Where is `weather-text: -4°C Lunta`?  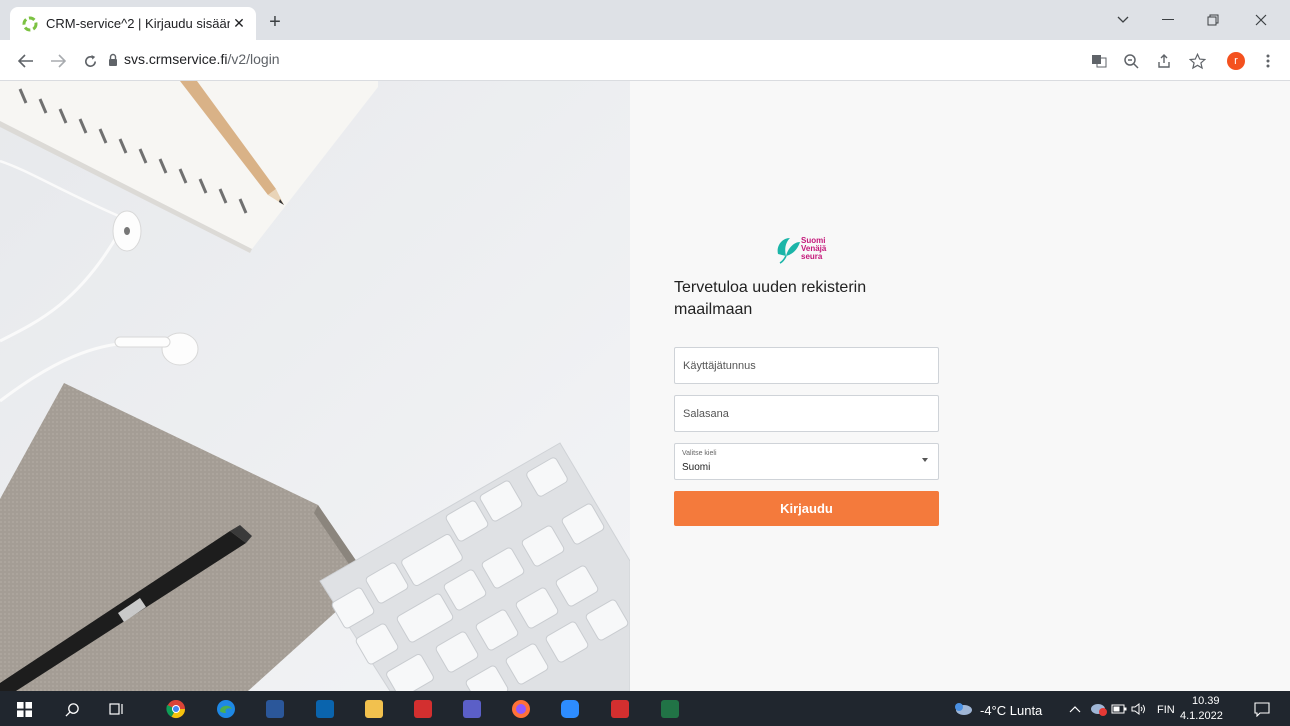
weather-text: -4°C Lunta is located at coordinates (1011, 710).